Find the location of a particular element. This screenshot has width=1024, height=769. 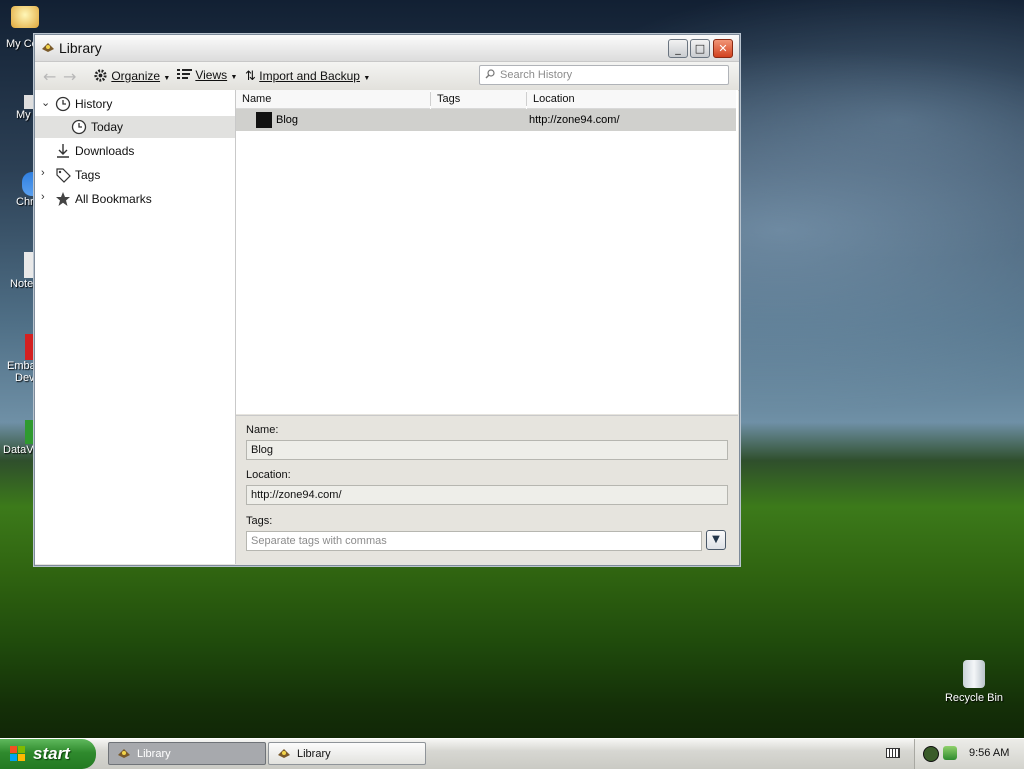

tag-icon is located at coordinates (63, 175).